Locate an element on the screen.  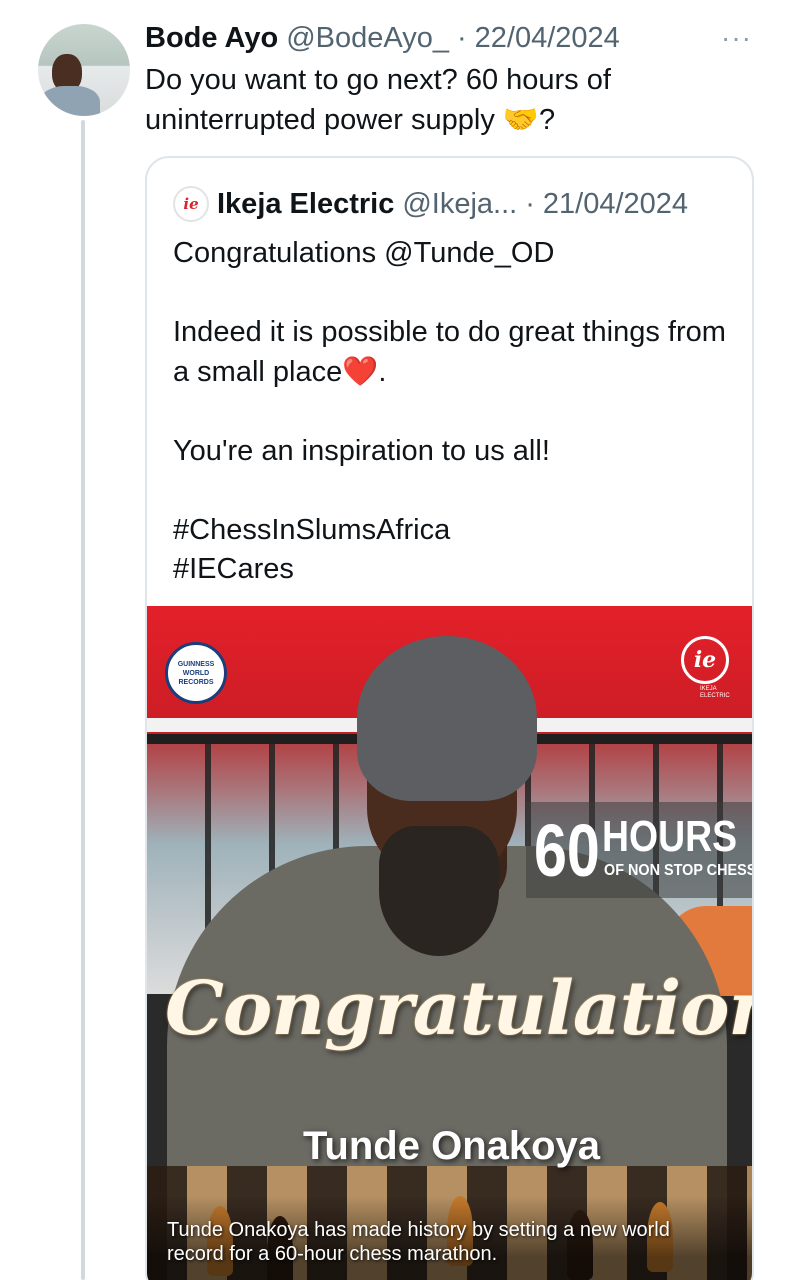
ie-logo-mark: ie is located at coordinates (705, 660).